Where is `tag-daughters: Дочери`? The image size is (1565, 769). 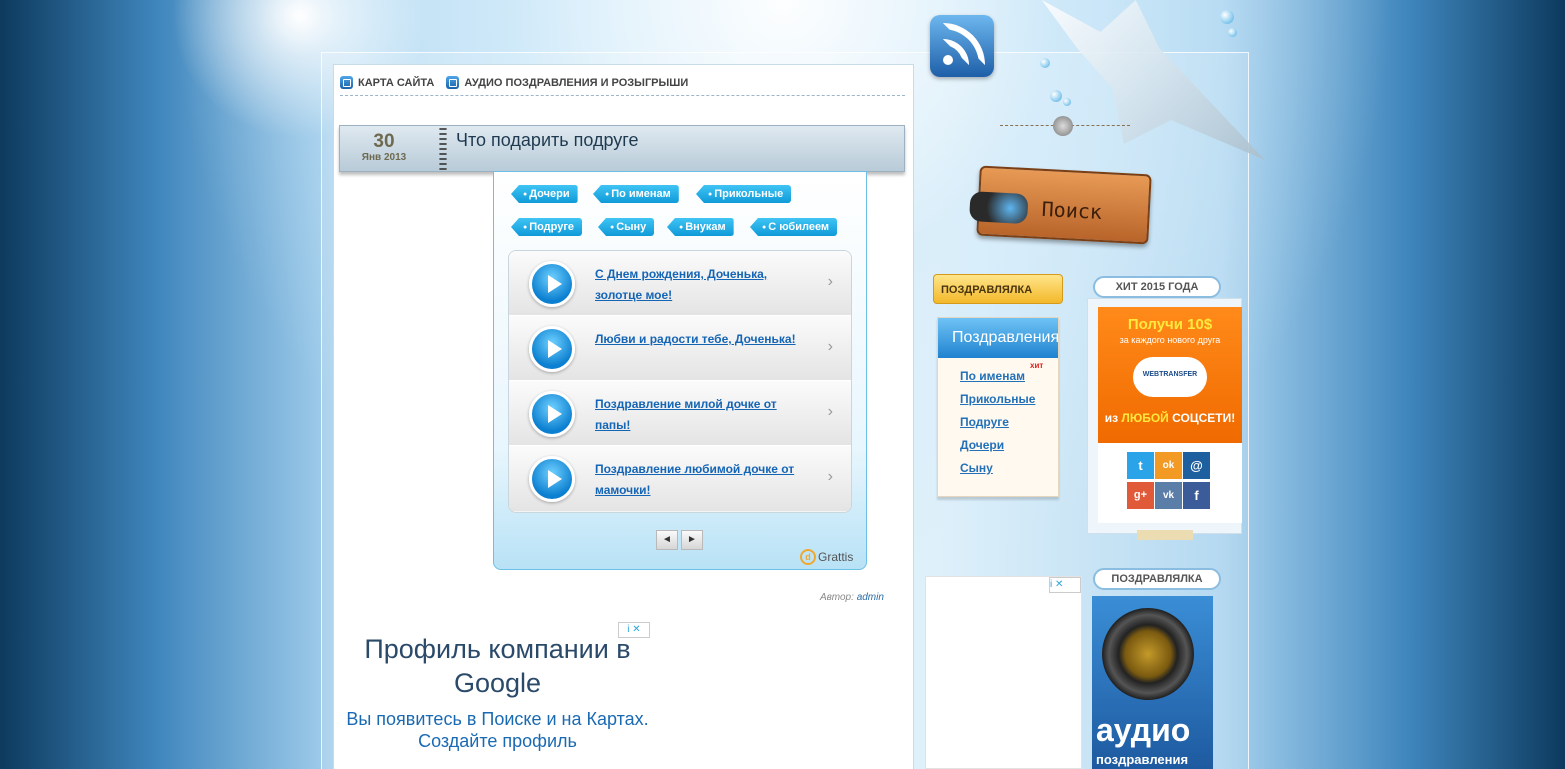 tag-daughters: Дочери is located at coordinates (544, 194).